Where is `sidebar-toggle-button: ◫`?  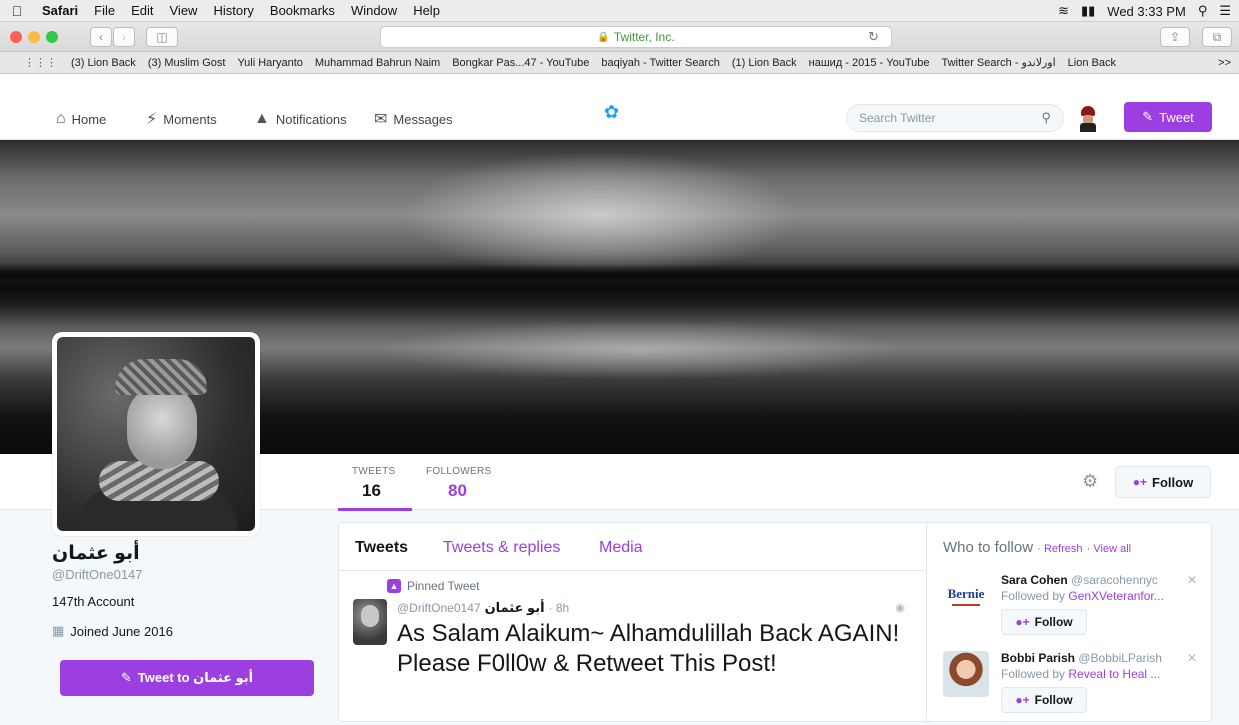
sidebar-toggle-button: ◫ is located at coordinates (162, 37).